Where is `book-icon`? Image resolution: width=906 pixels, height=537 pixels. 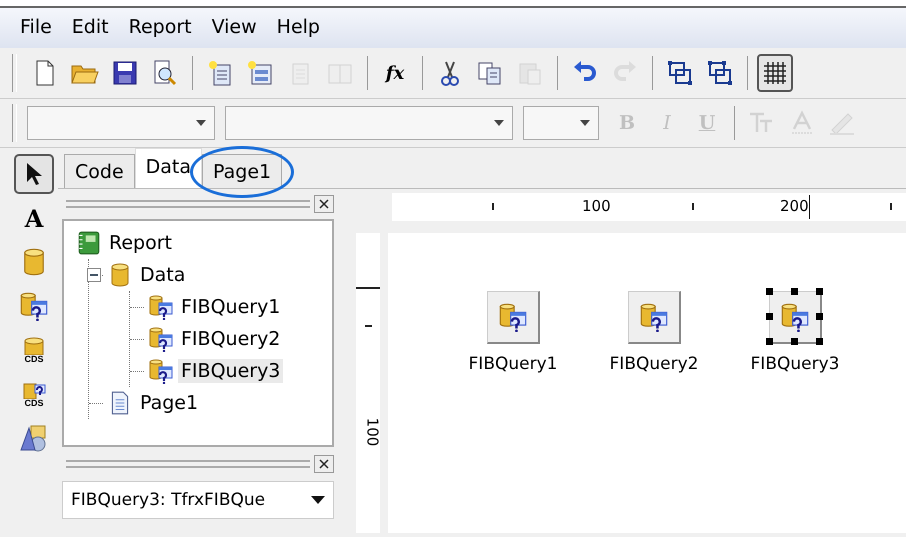 book-icon is located at coordinates (89, 243).